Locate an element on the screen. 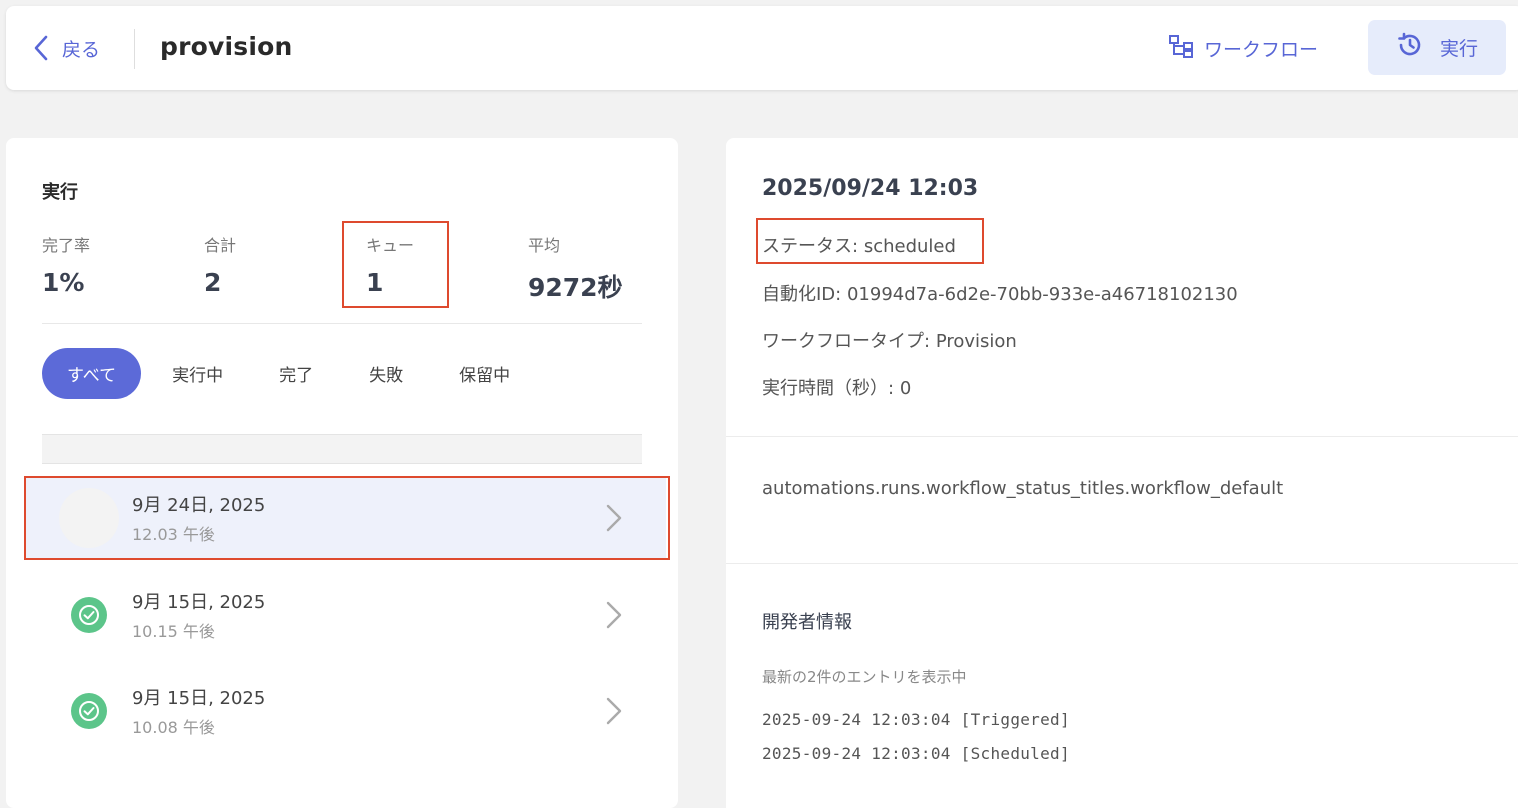  workflow-icon is located at coordinates (1181, 48).